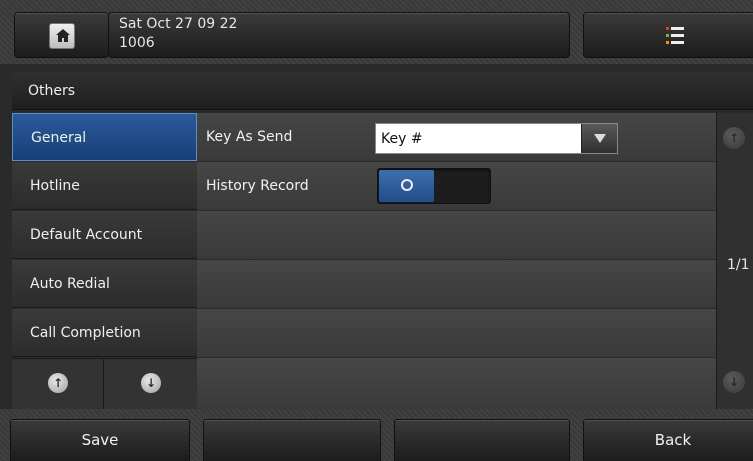  Describe the element at coordinates (382, 91) in the screenshot. I see `page-header: Others` at that location.